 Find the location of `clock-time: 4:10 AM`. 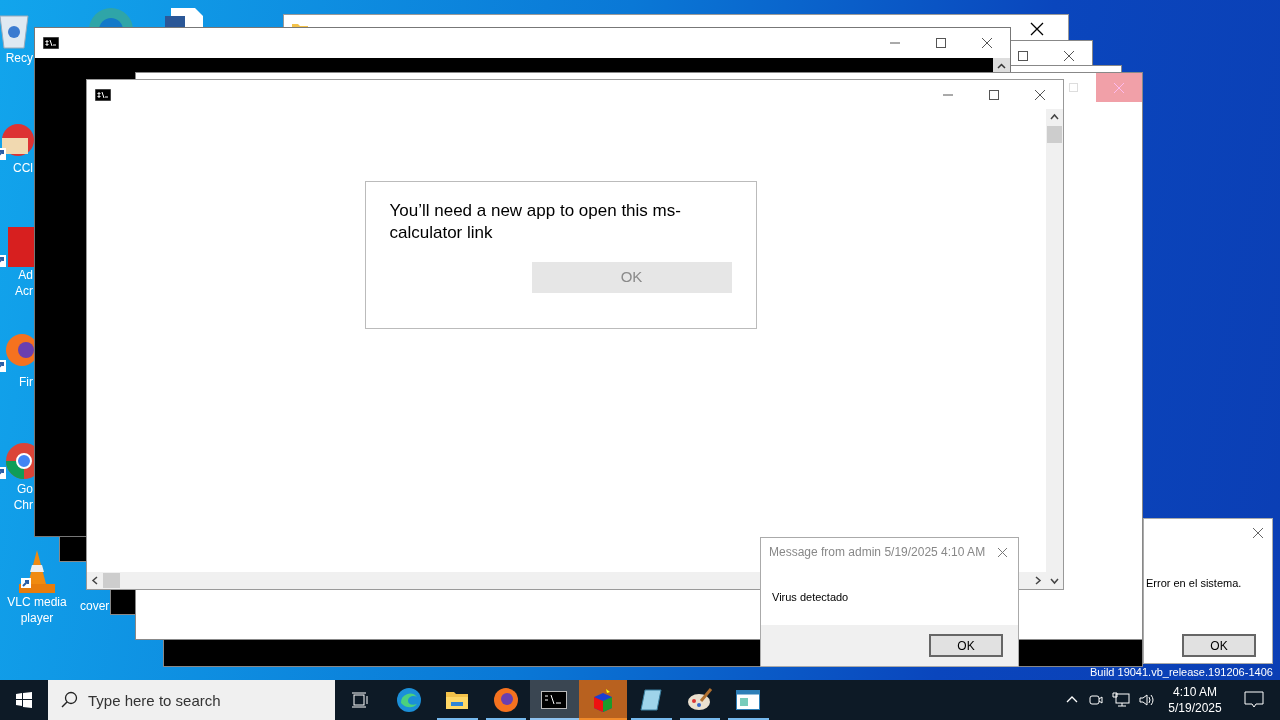

clock-time: 4:10 AM is located at coordinates (1195, 692).